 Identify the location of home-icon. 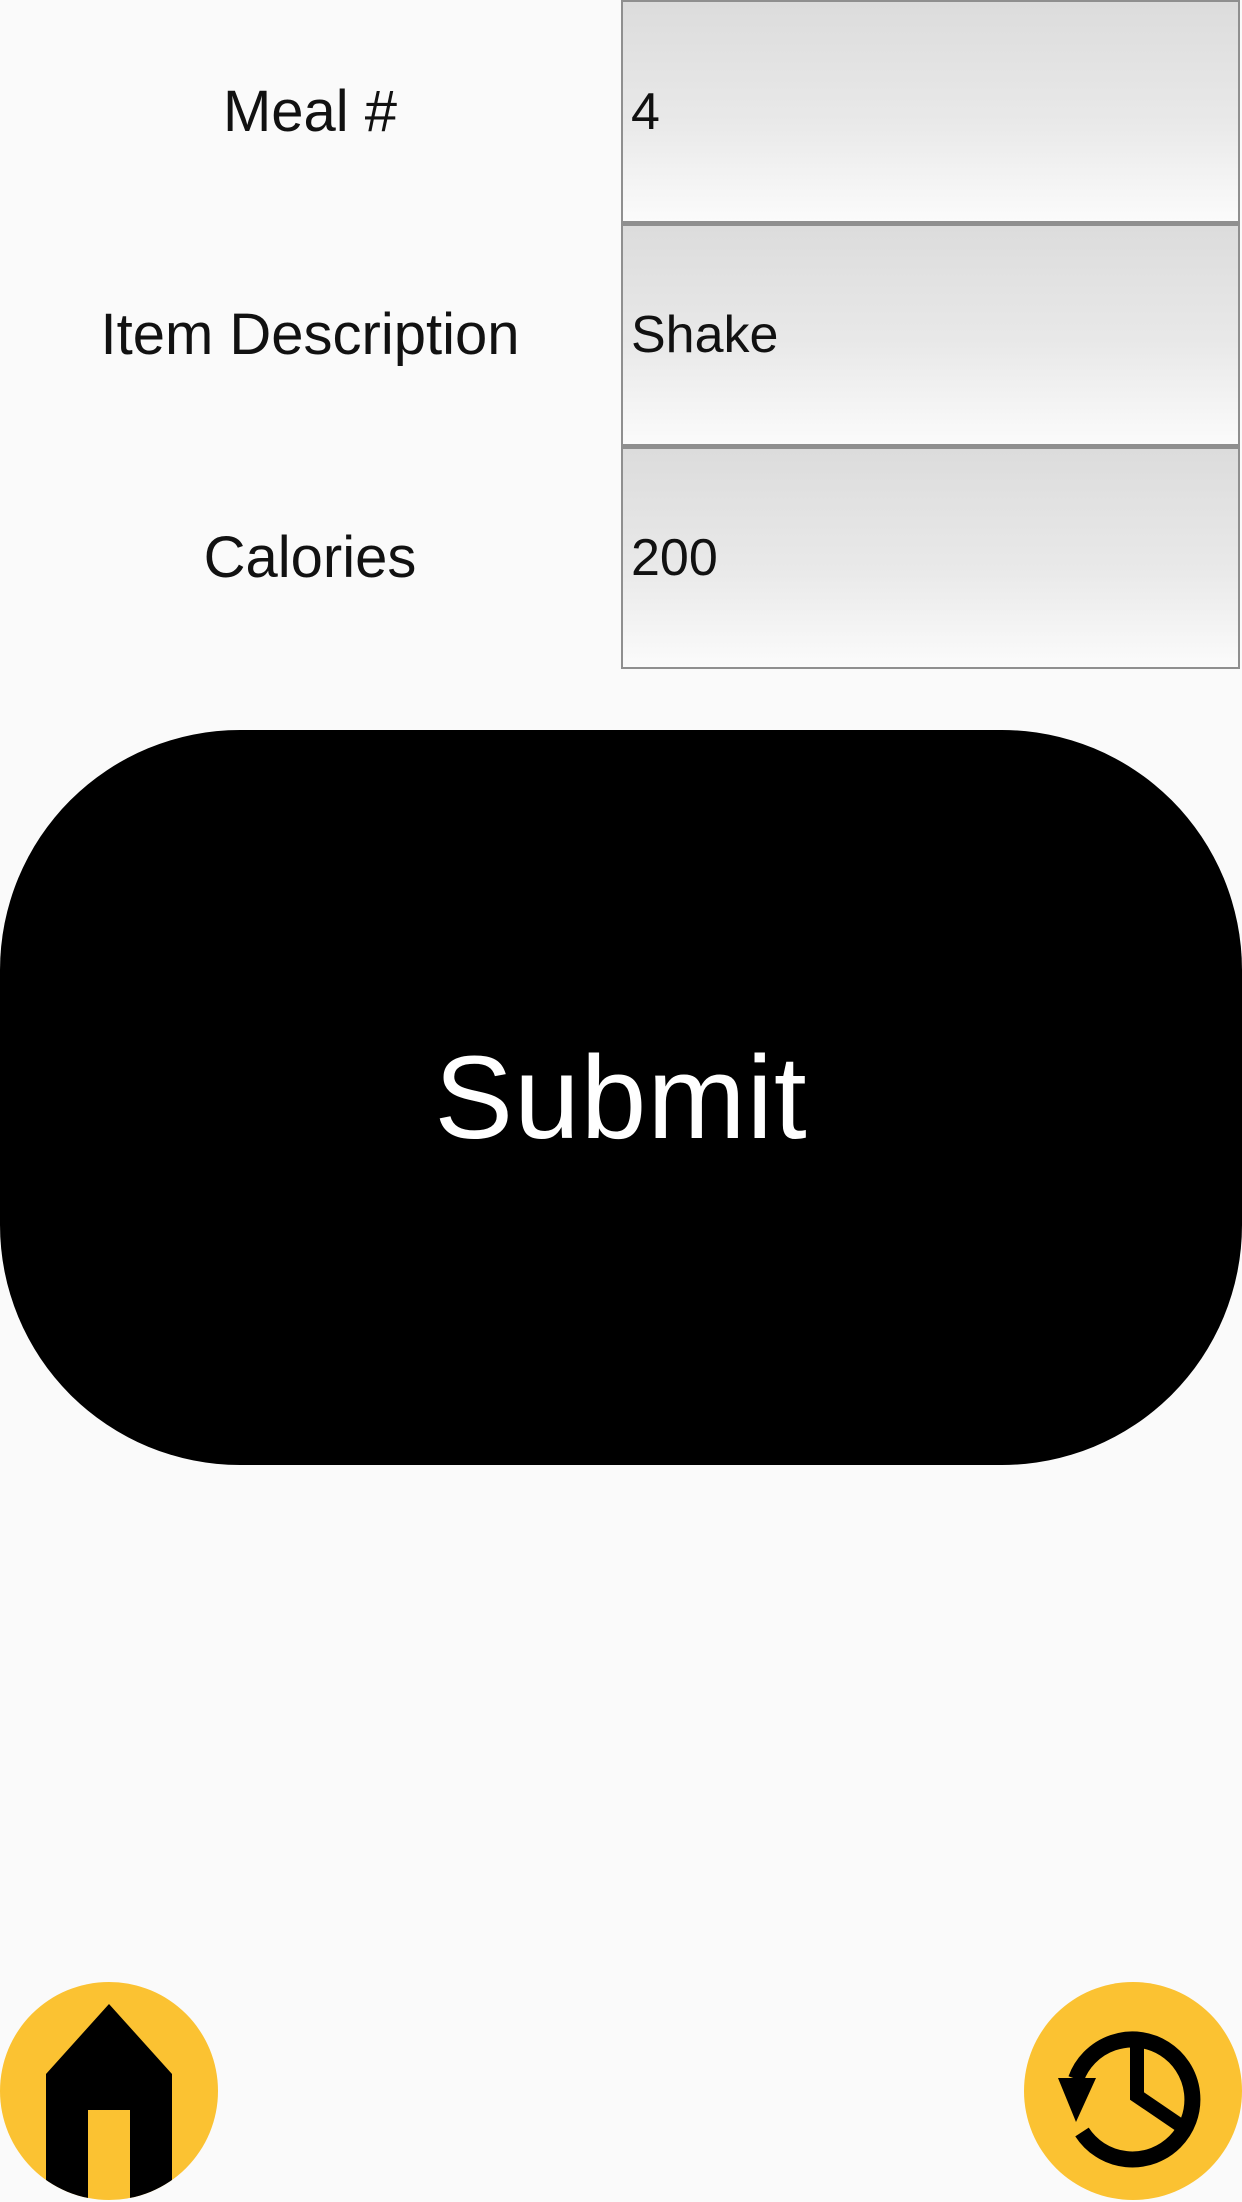
(109, 2102).